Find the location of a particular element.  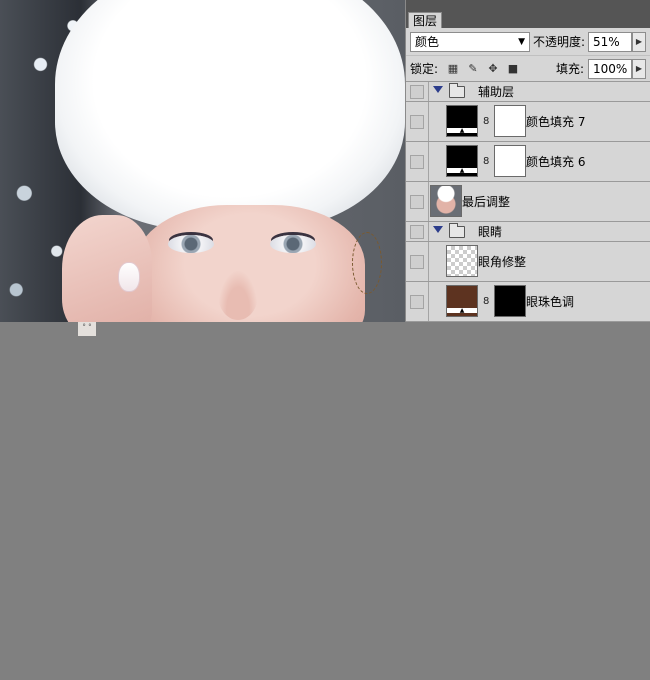

opacity-slider-button: ▶ is located at coordinates (639, 42).